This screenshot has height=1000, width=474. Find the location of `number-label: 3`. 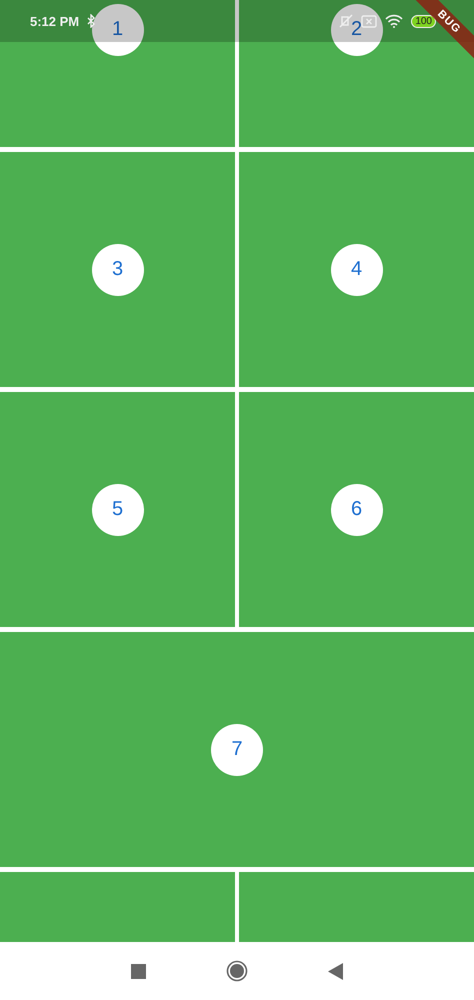

number-label: 3 is located at coordinates (118, 270).